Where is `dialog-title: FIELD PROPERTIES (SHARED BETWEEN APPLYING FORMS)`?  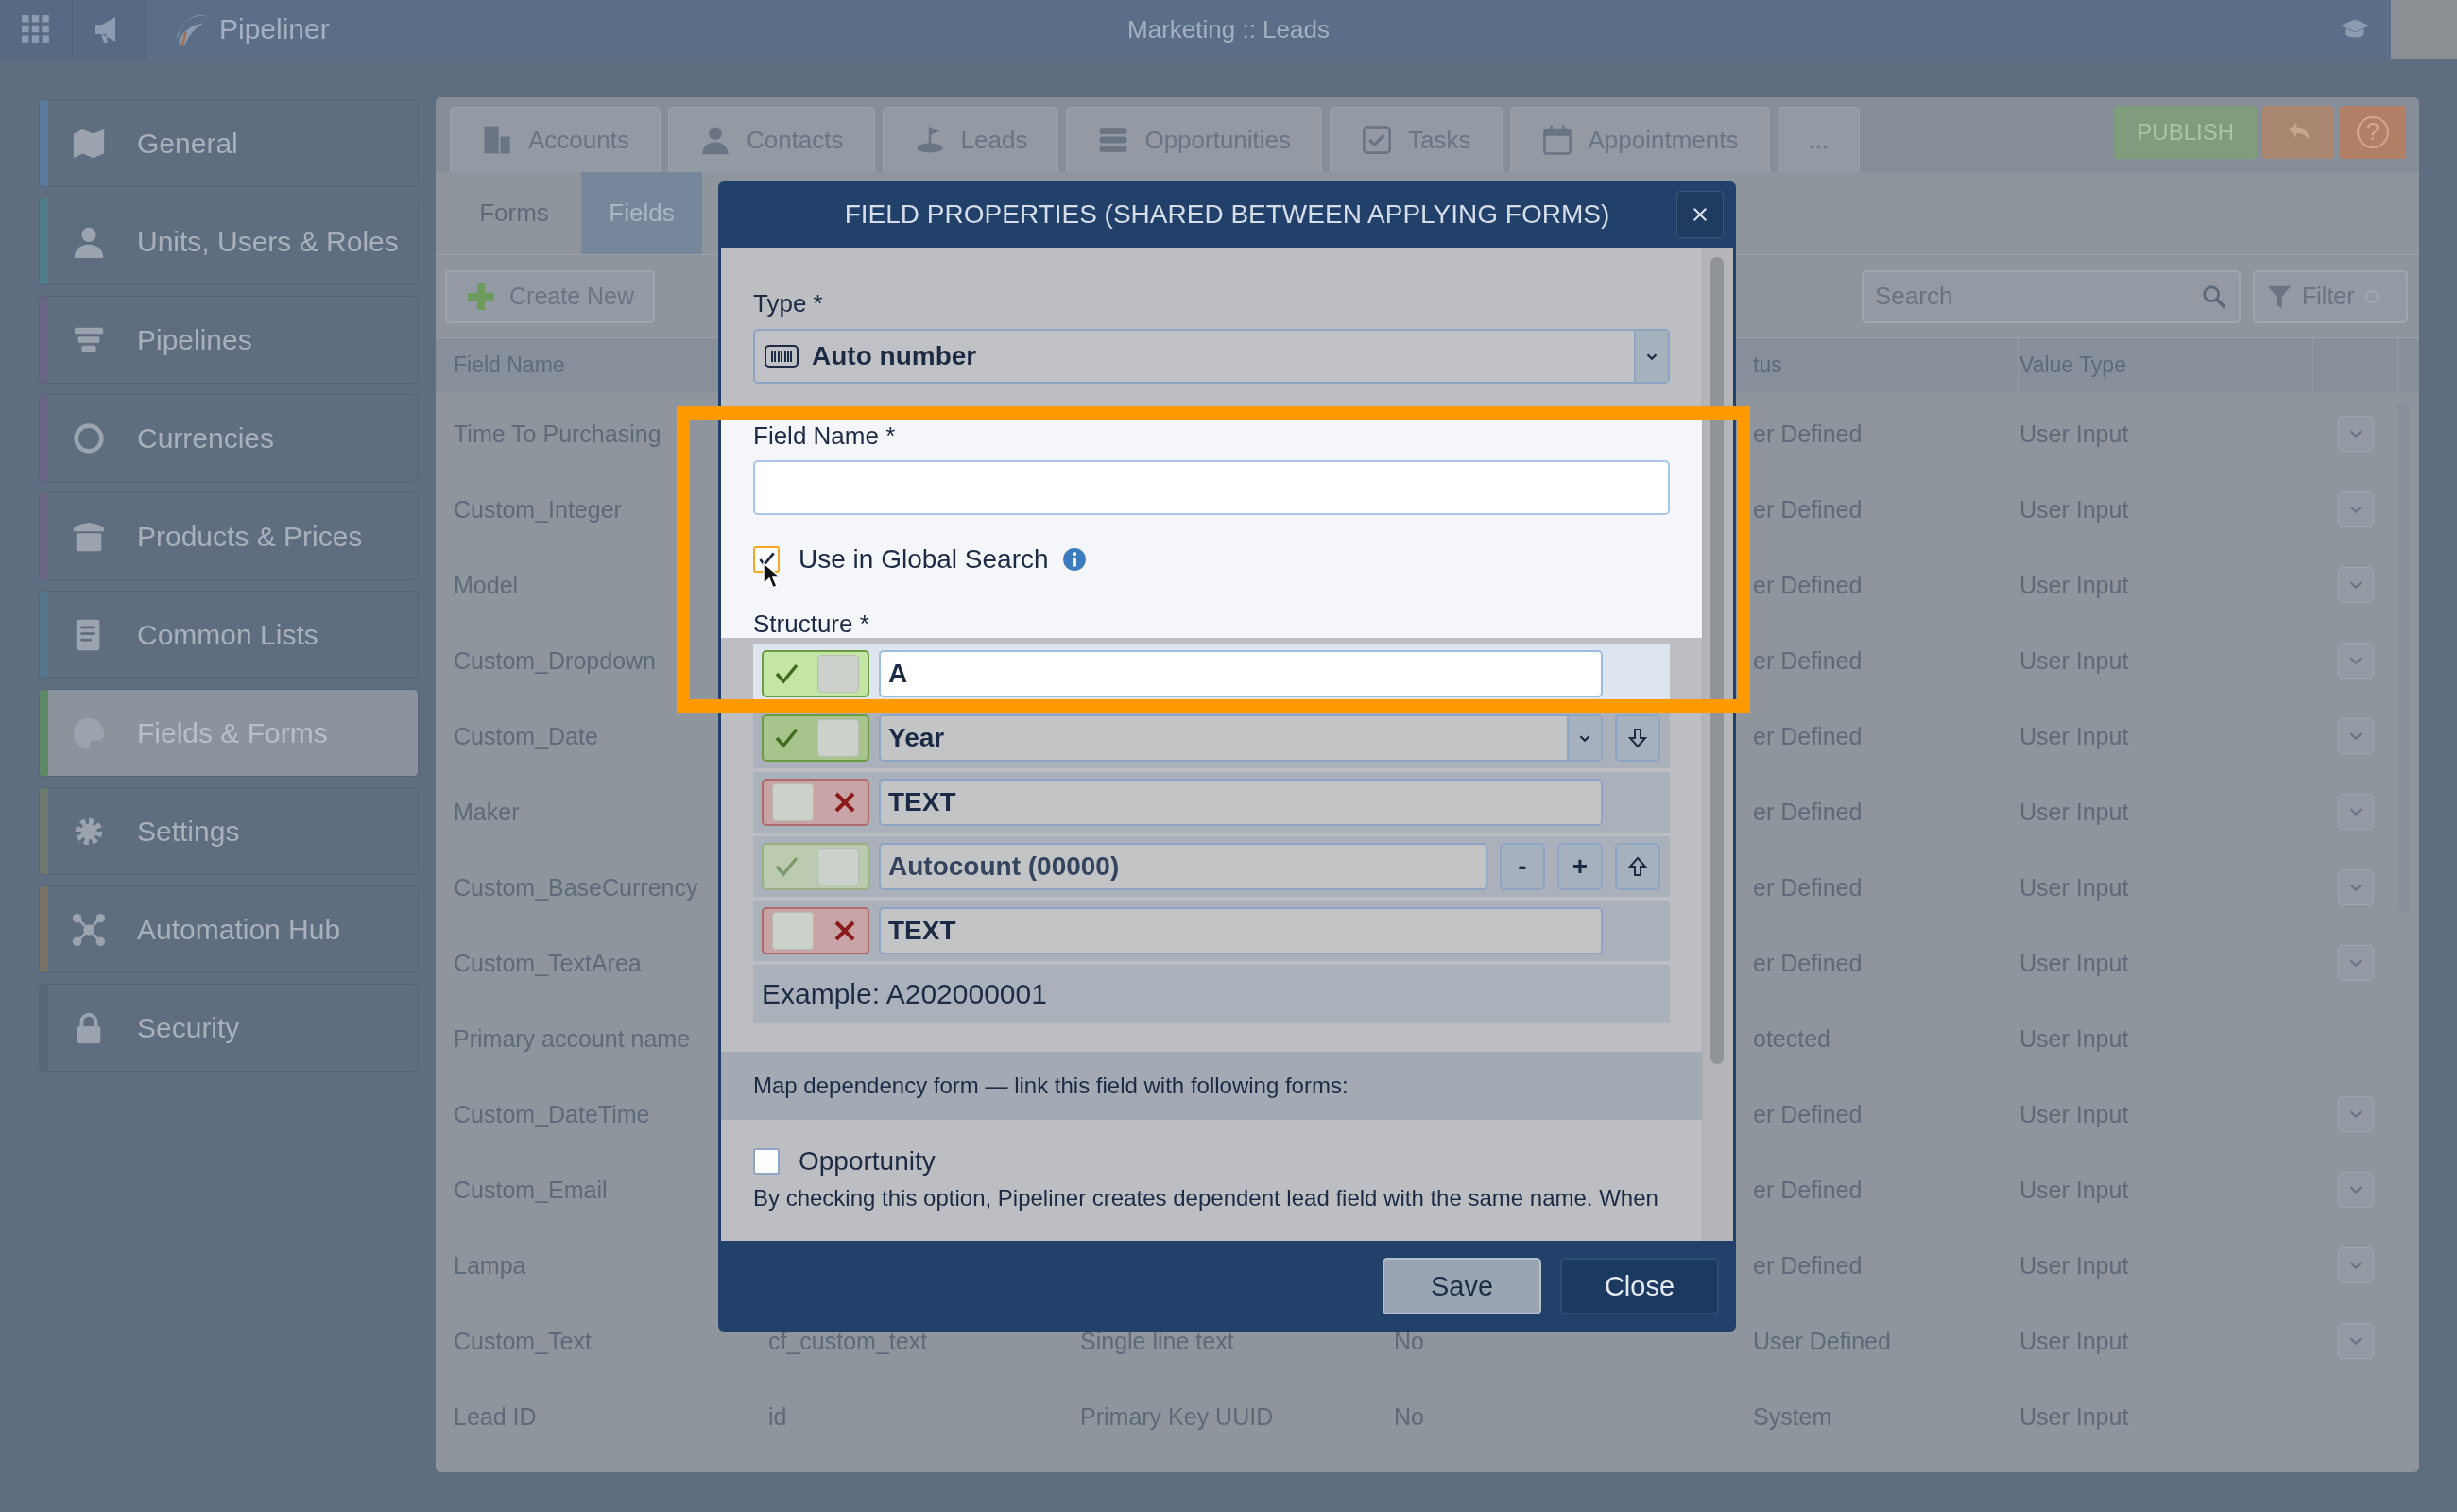
dialog-title: FIELD PROPERTIES (SHARED BETWEEN APPLYING FORMS) is located at coordinates (1227, 214).